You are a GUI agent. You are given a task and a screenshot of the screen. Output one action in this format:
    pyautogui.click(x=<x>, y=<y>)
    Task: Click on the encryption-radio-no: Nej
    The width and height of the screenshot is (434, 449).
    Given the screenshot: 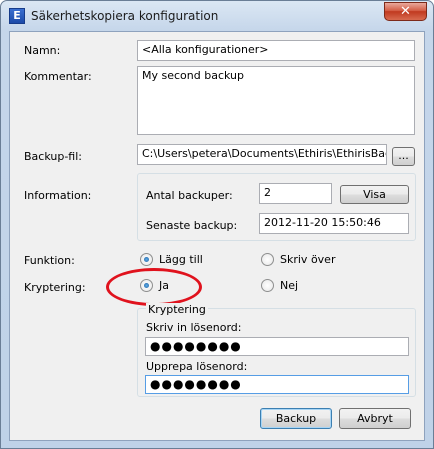 What is the action you would take?
    pyautogui.click(x=286, y=286)
    